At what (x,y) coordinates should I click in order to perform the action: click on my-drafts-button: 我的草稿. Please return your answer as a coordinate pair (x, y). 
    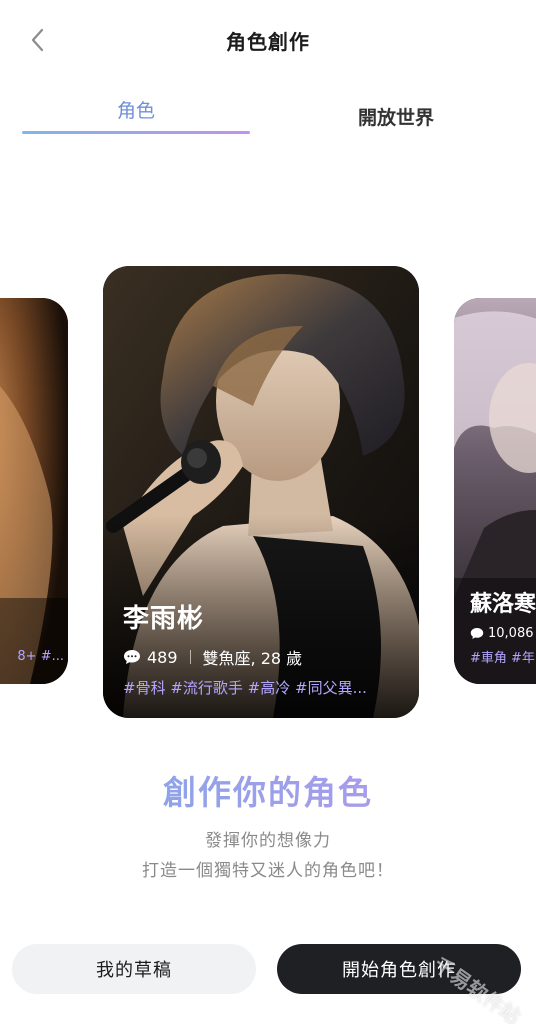
    Looking at the image, I should click on (134, 969).